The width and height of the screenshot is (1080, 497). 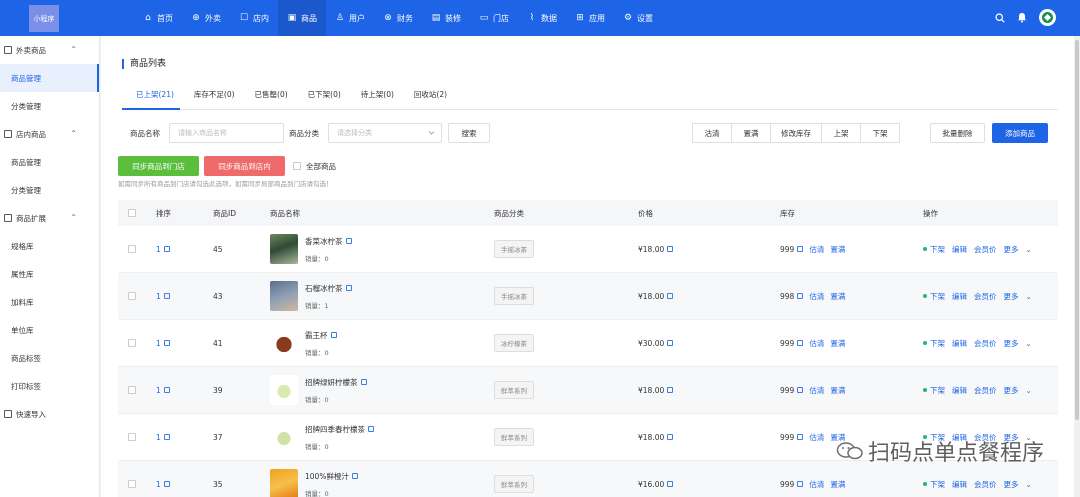 I want to click on sidebar-item: 加料库, so click(x=49, y=302).